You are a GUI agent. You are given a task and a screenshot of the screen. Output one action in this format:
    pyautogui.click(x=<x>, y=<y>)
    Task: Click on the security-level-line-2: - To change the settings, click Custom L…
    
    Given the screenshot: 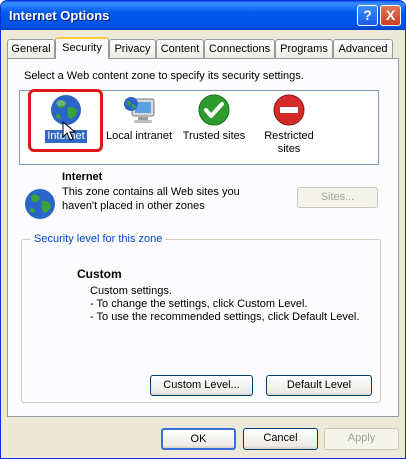 What is the action you would take?
    pyautogui.click(x=199, y=304)
    